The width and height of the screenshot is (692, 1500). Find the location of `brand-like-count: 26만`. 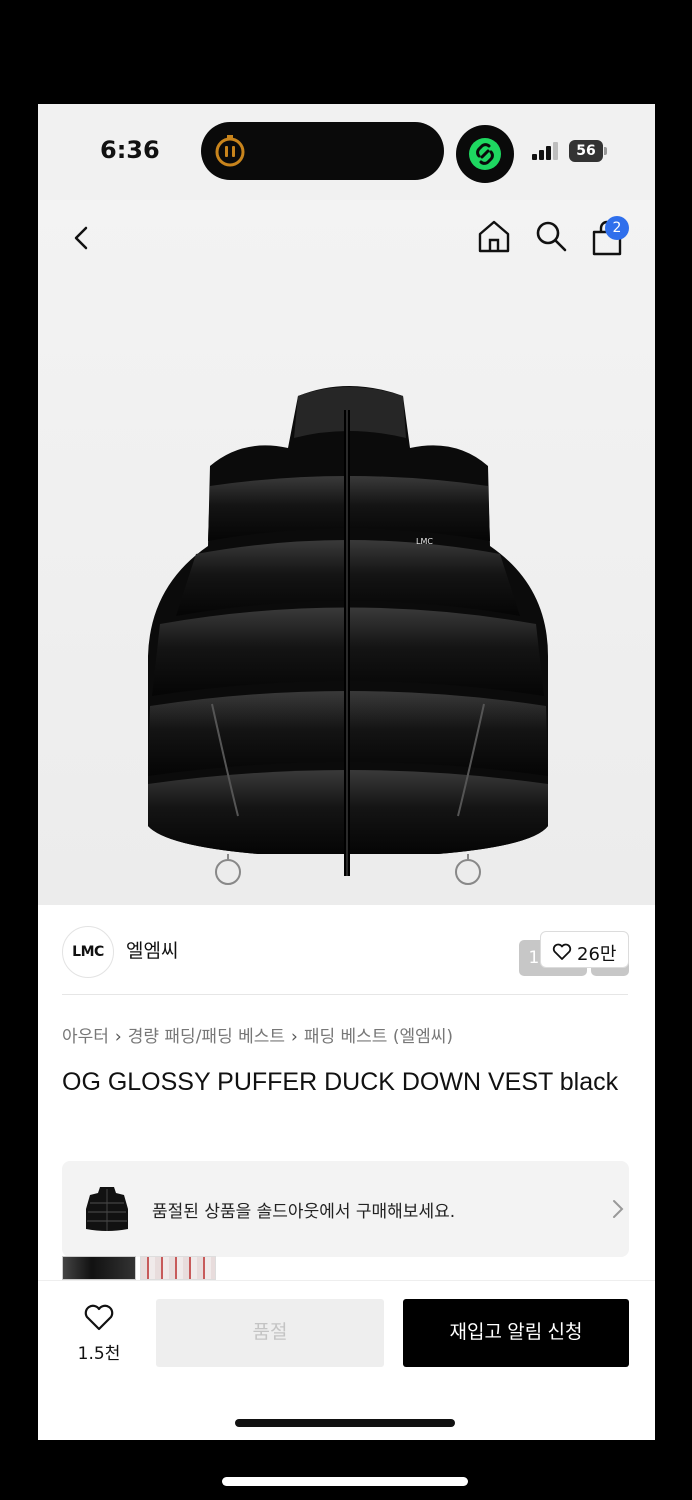

brand-like-count: 26만 is located at coordinates (597, 954).